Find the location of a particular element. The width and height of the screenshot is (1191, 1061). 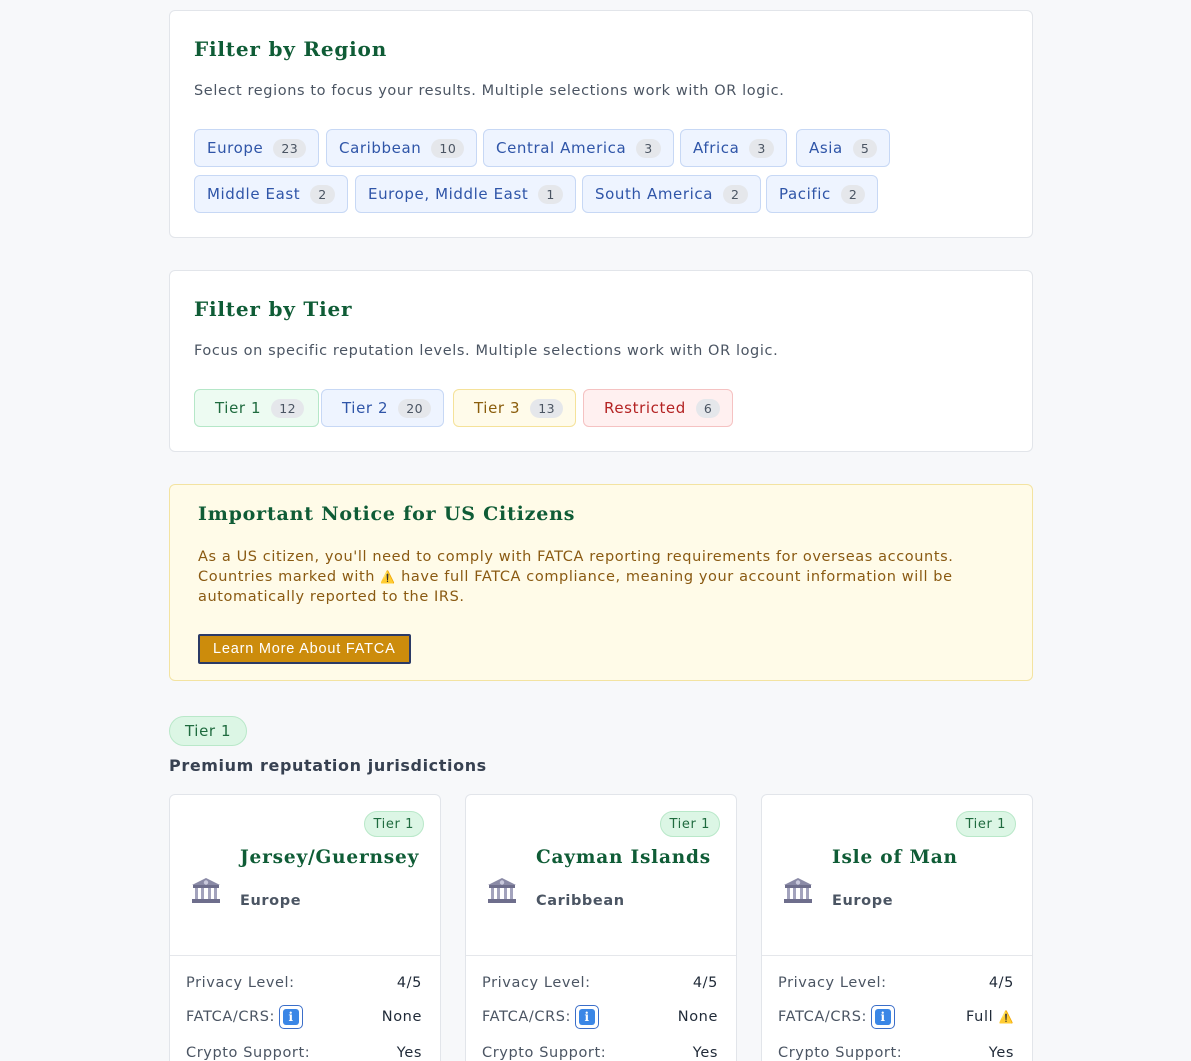

learn-more-fatca-button: Learn More About FATCA is located at coordinates (304, 649).